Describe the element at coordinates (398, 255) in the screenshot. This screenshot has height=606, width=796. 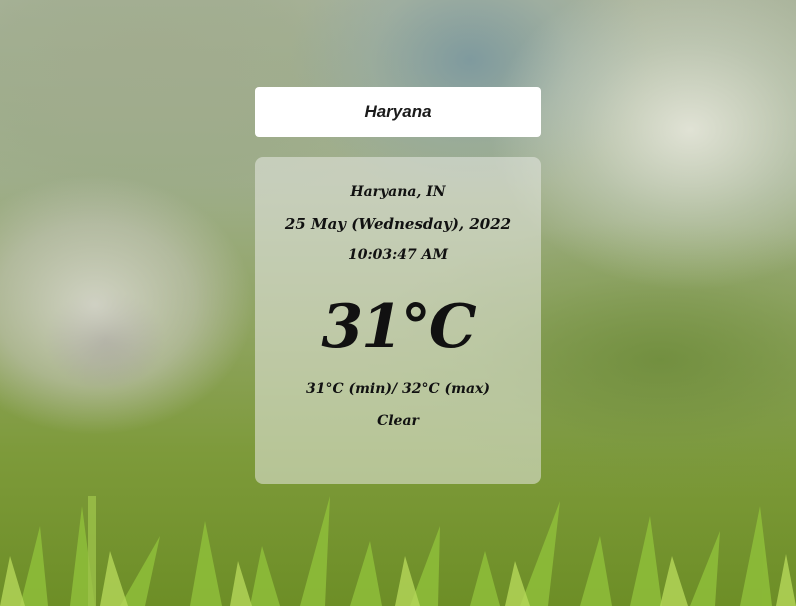
I see `time-label: 10:03:47 AM` at that location.